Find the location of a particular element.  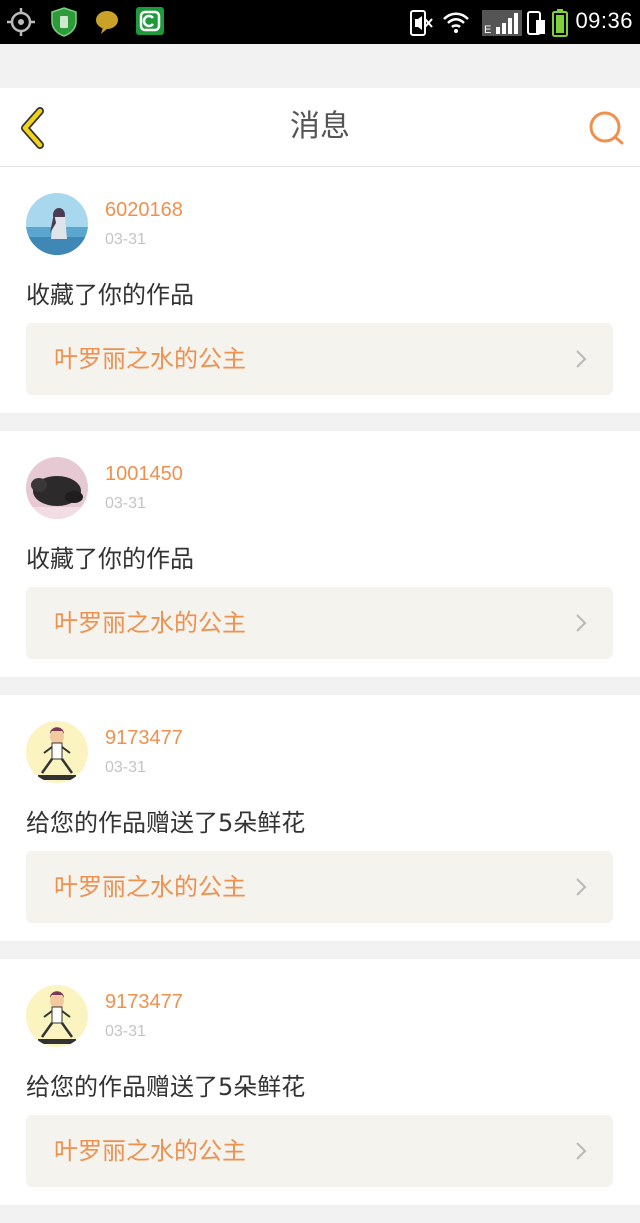

avatar-dark-animal is located at coordinates (57, 488).